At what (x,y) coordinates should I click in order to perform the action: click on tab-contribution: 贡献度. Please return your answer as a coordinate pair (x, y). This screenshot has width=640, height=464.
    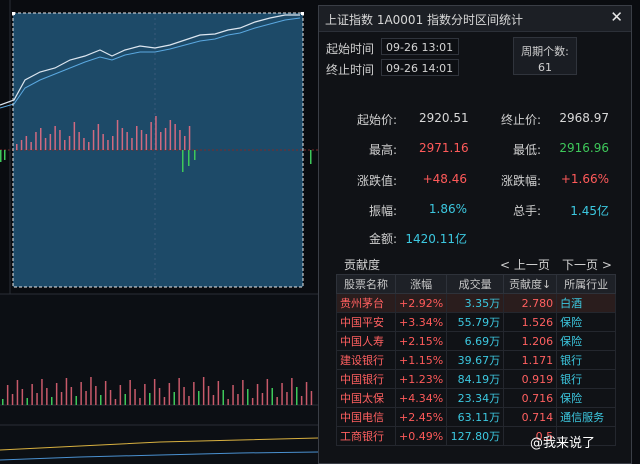
    Looking at the image, I should click on (362, 265).